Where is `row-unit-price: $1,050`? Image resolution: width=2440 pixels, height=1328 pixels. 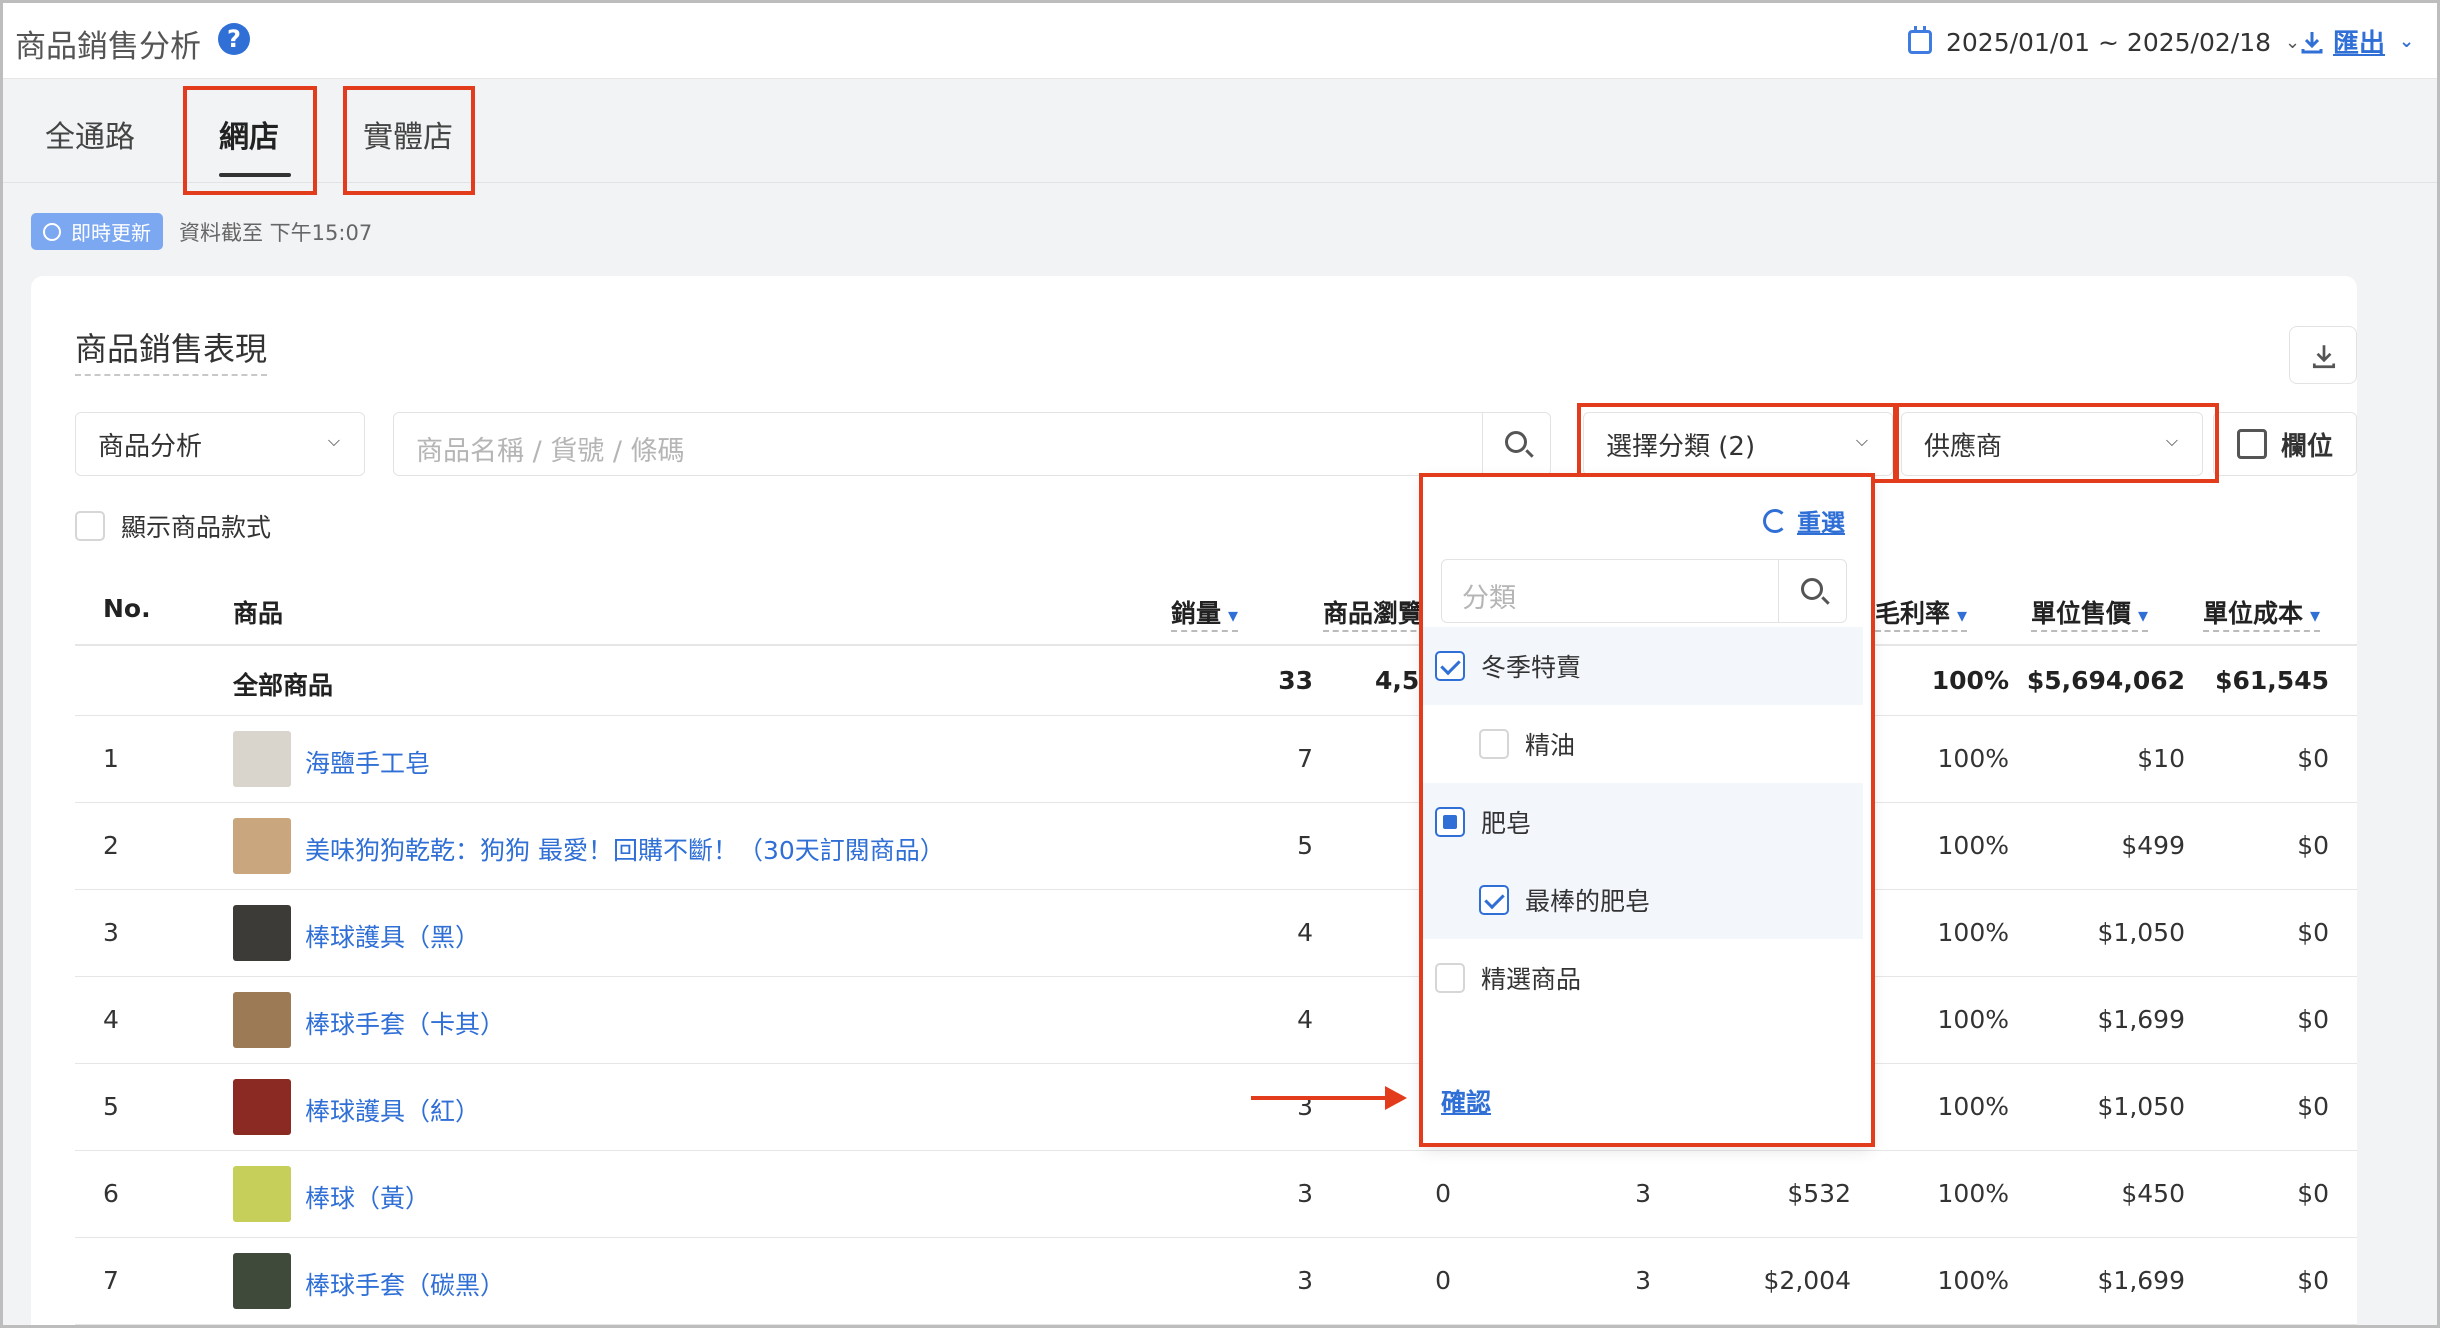
row-unit-price: $1,050 is located at coordinates (2141, 932).